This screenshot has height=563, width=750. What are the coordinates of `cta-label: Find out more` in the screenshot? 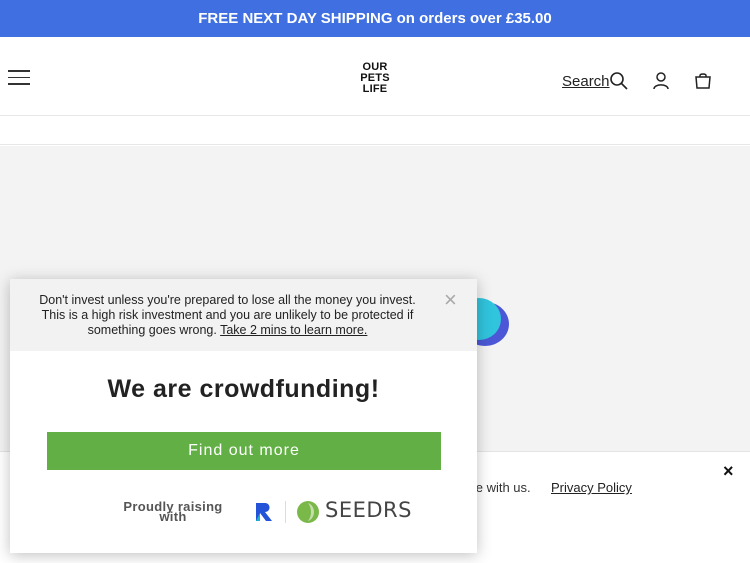 It's located at (244, 450).